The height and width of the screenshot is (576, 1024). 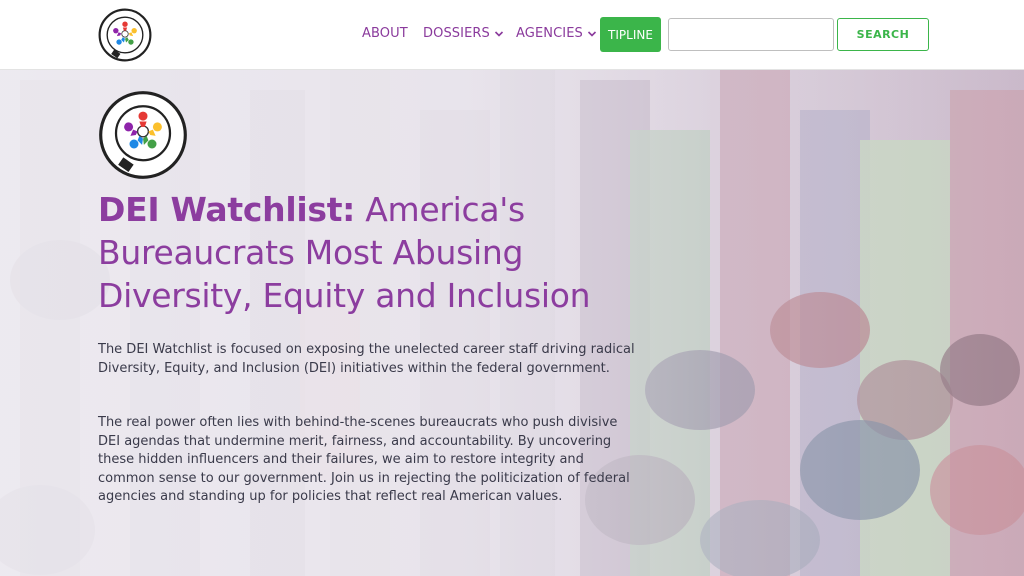 I want to click on tipline-label: TIPLINE, so click(x=630, y=34).